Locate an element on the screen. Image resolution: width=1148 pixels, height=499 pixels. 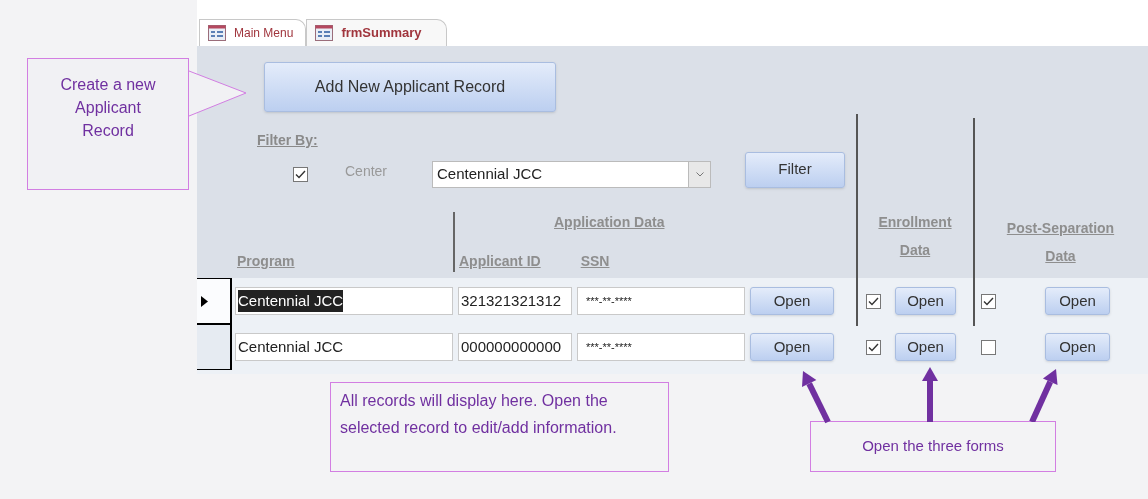
current-record-icon is located at coordinates (204, 301).